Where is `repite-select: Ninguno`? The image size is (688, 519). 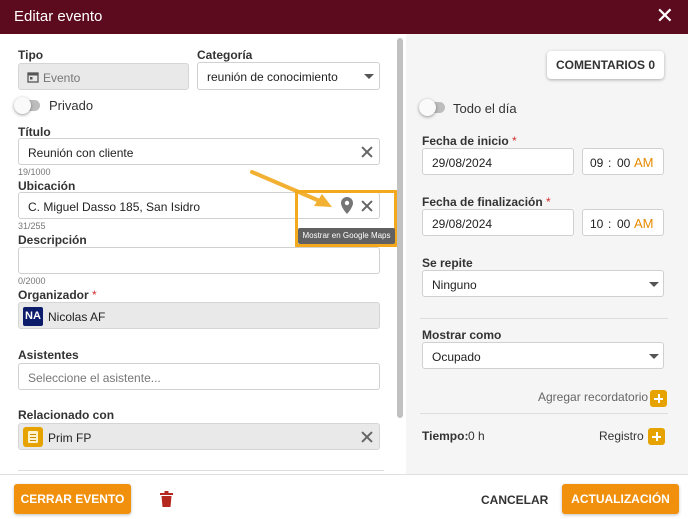 repite-select: Ninguno is located at coordinates (543, 283).